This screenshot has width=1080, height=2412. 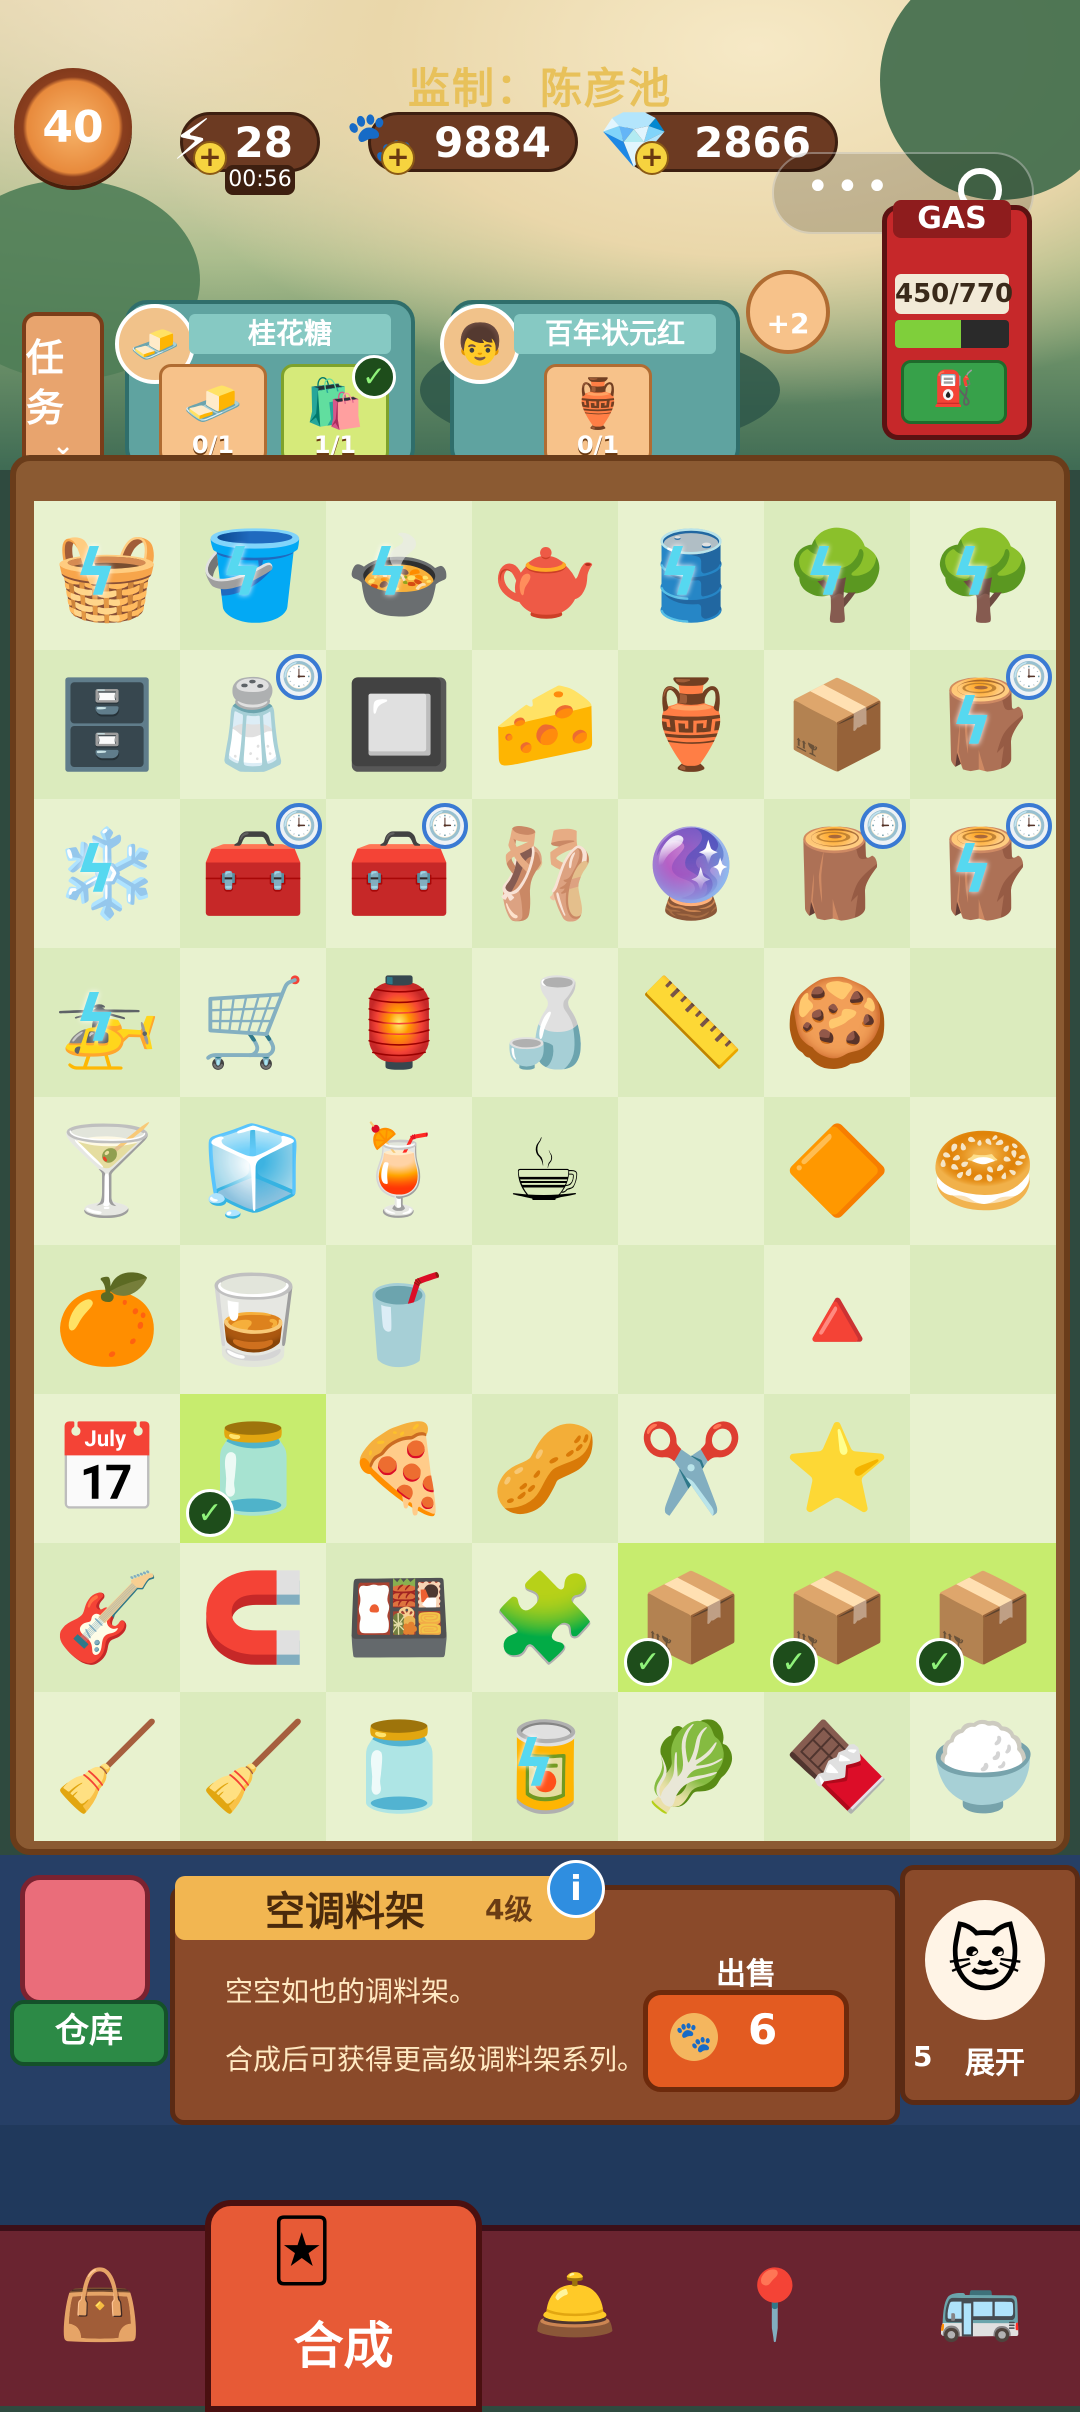 What do you see at coordinates (544, 1617) in the screenshot?
I see `board-item: 🧩` at bounding box center [544, 1617].